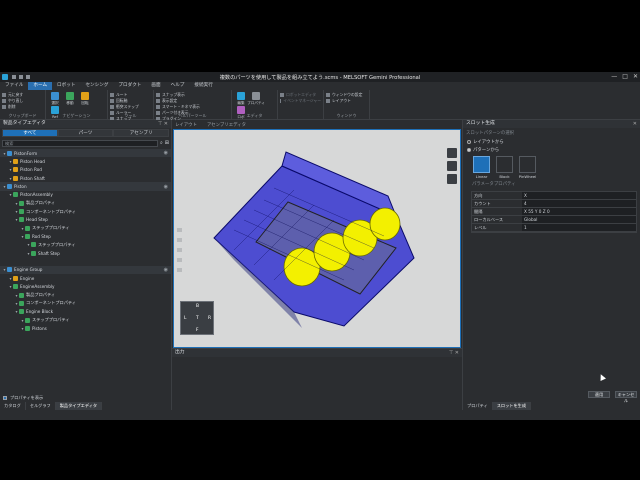 Image resolution: width=640 pixels, height=480 pixels. I want to click on minimize-button: —, so click(614, 76).